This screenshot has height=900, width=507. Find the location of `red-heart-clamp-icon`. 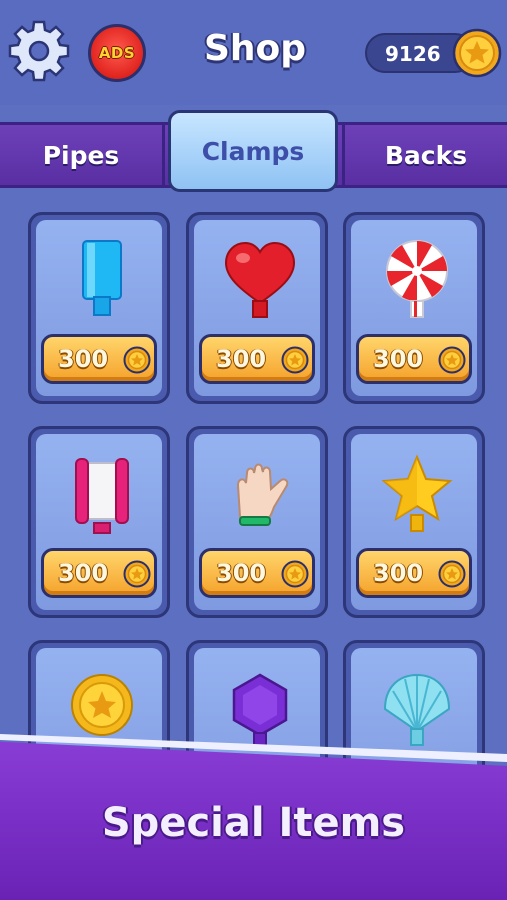

red-heart-clamp-icon is located at coordinates (260, 279).